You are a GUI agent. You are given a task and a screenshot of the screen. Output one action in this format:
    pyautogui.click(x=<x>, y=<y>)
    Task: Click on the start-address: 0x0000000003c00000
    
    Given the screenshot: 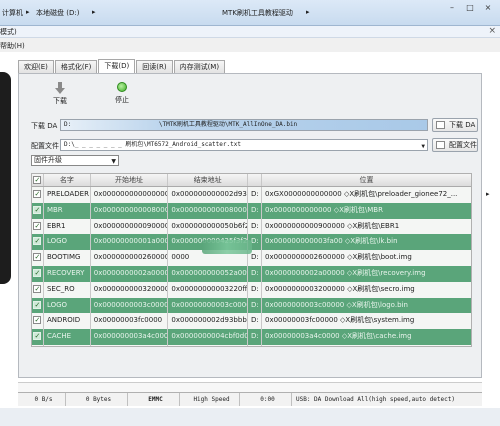 What is the action you would take?
    pyautogui.click(x=130, y=305)
    